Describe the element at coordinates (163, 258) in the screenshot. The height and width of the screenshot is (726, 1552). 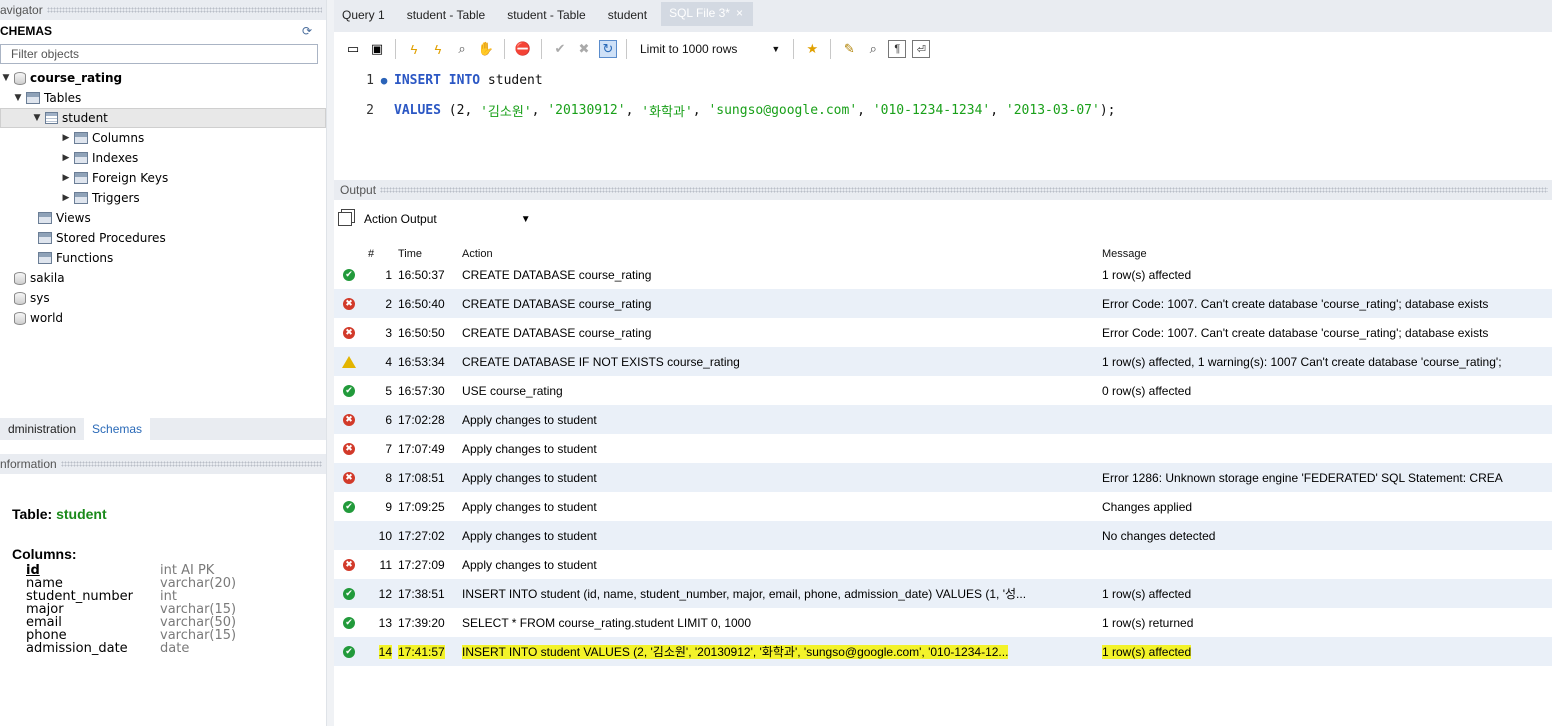
I see `tree-item-functions: Functions` at that location.